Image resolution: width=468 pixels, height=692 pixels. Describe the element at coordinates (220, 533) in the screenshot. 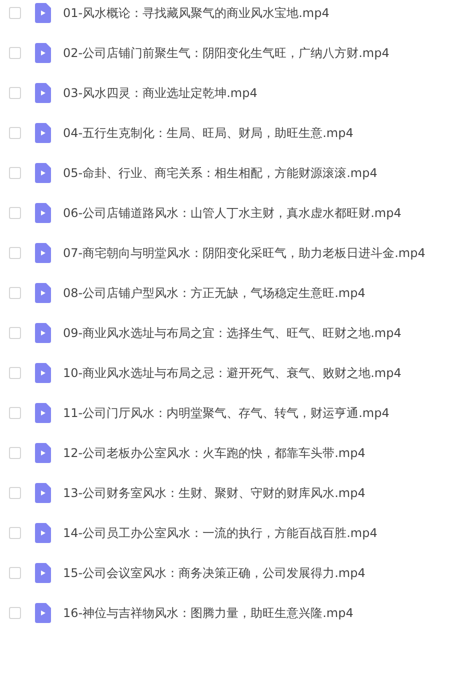

I see `file-name: 14-公司员工办公室风水：一流的执行，方能百战百胜.mp4` at that location.